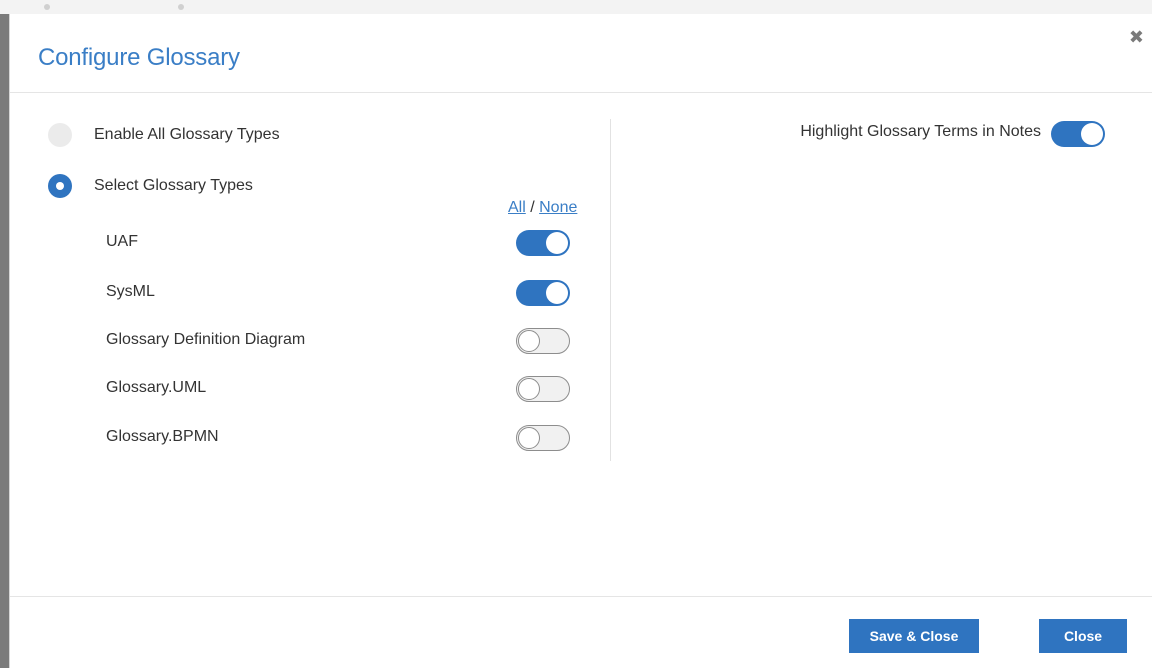  Describe the element at coordinates (1078, 134) in the screenshot. I see `highlight-terms-toggle` at that location.